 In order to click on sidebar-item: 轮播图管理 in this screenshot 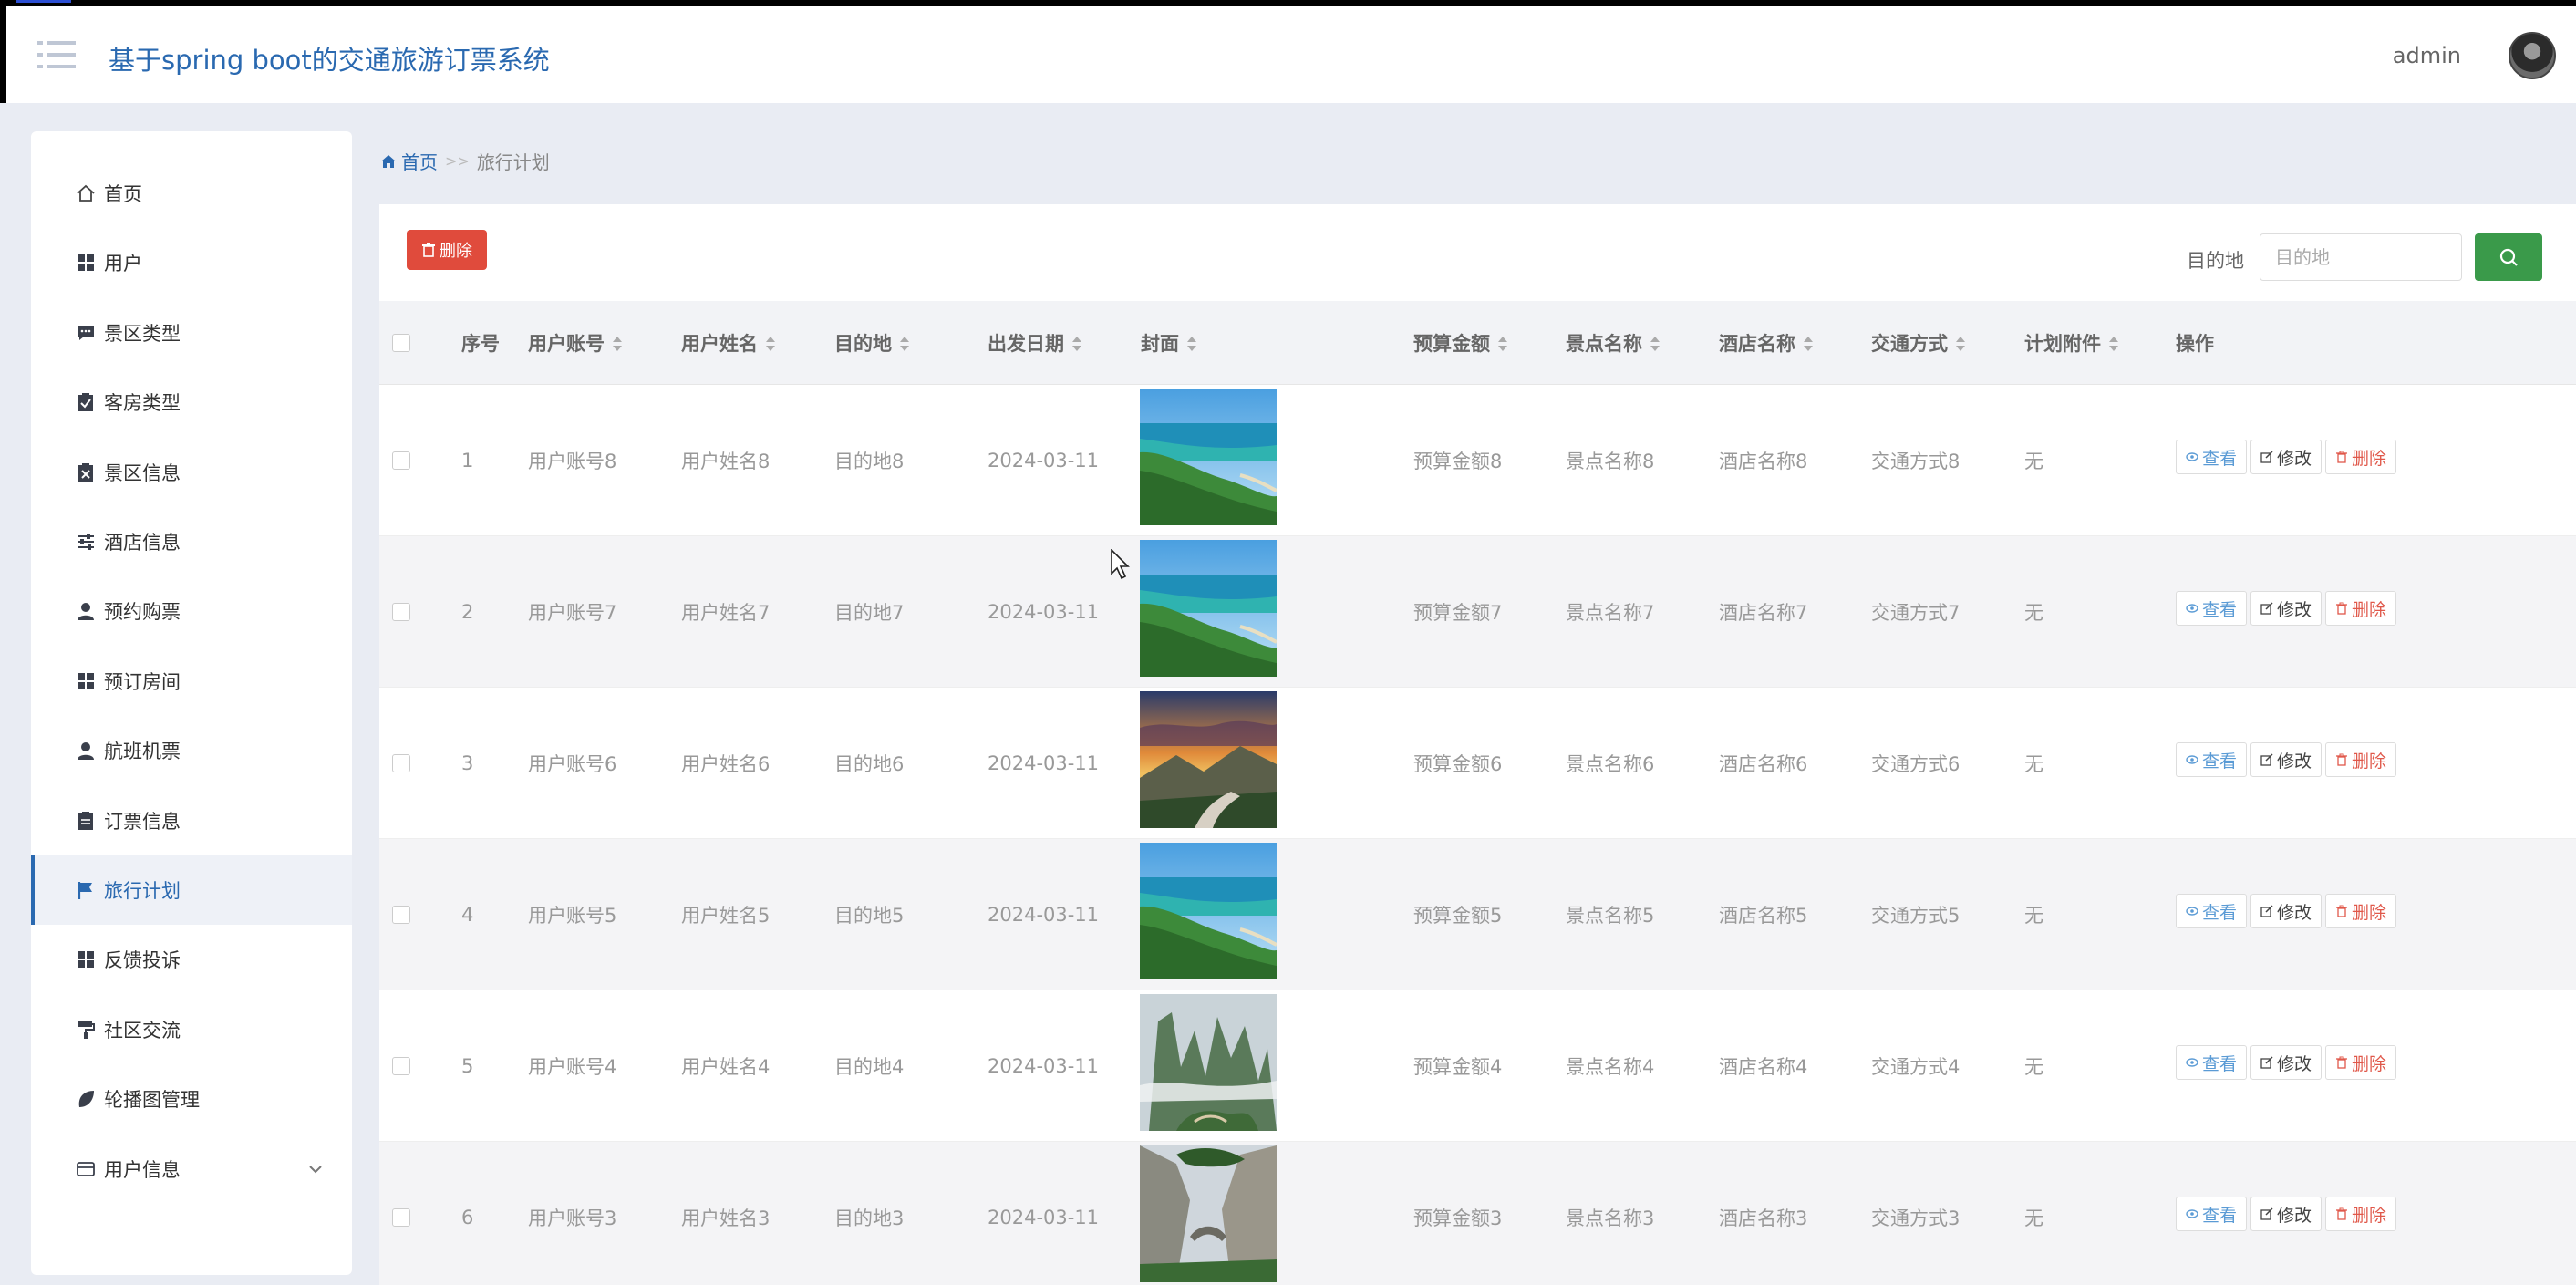, I will do `click(191, 1099)`.